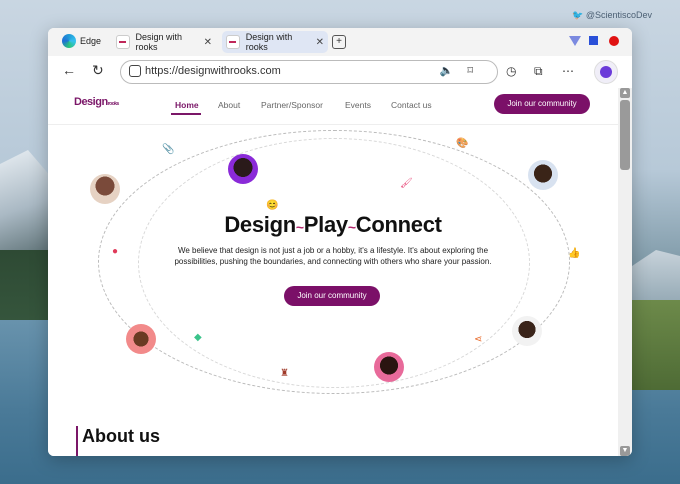 This screenshot has height=484, width=680. What do you see at coordinates (614, 41) in the screenshot?
I see `record-icon` at bounding box center [614, 41].